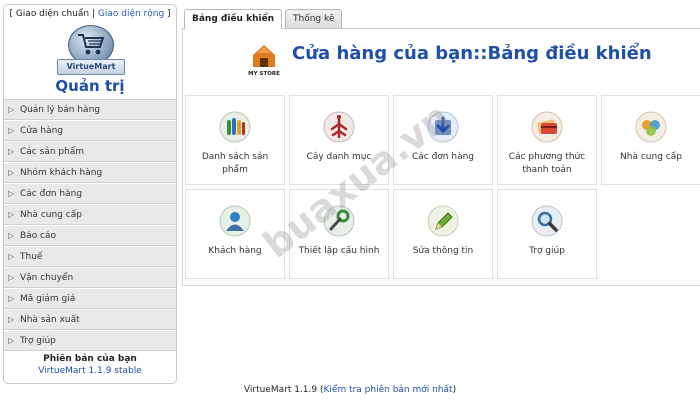 The height and width of the screenshot is (402, 700). I want to click on tile-configuration: Thiết lập cấu hình, so click(339, 234).